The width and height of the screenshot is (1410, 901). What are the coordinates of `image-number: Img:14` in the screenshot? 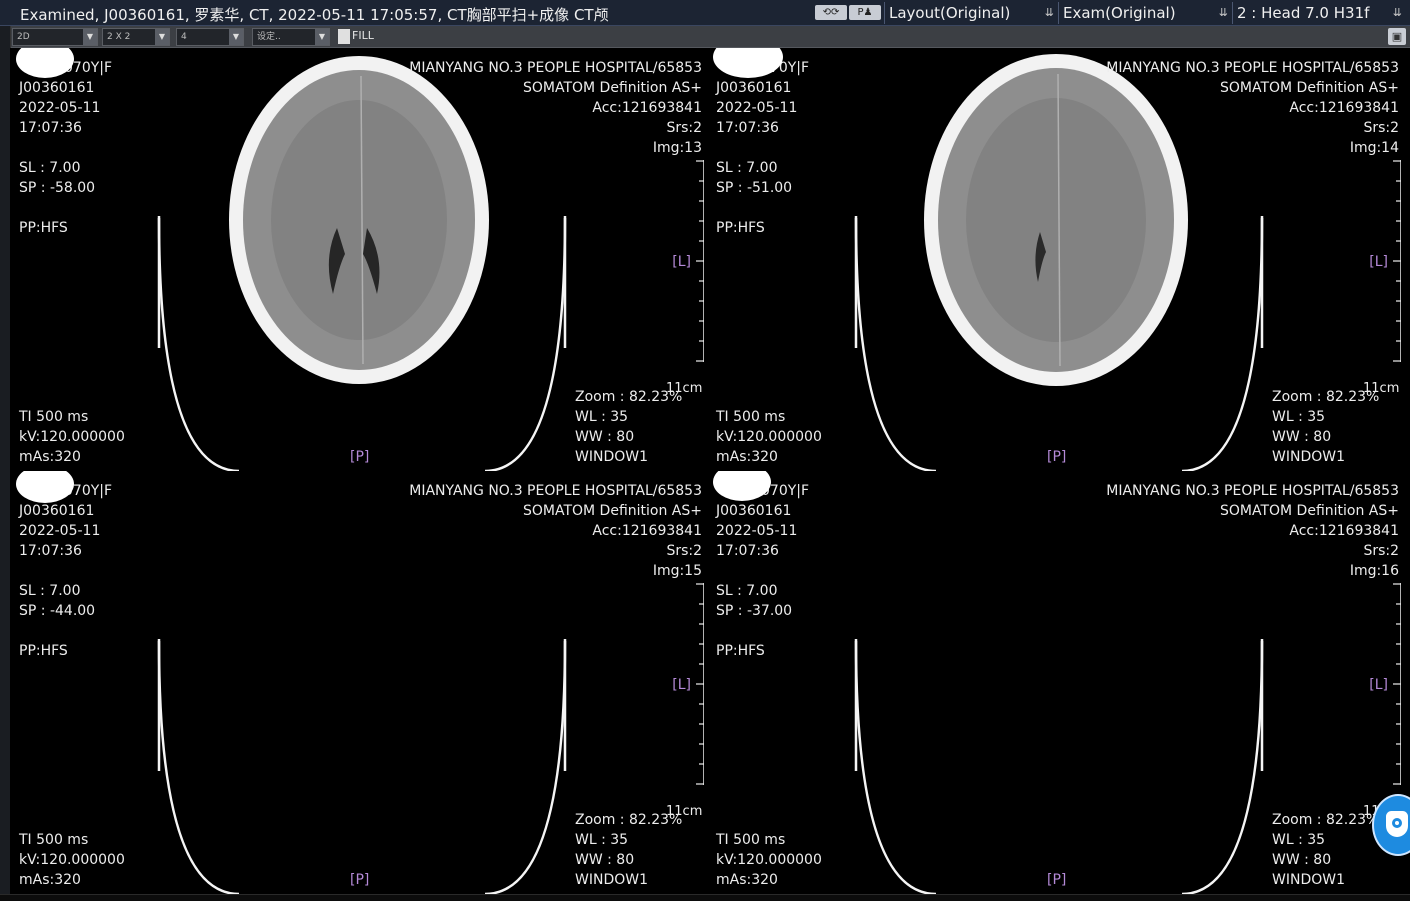 It's located at (1374, 148).